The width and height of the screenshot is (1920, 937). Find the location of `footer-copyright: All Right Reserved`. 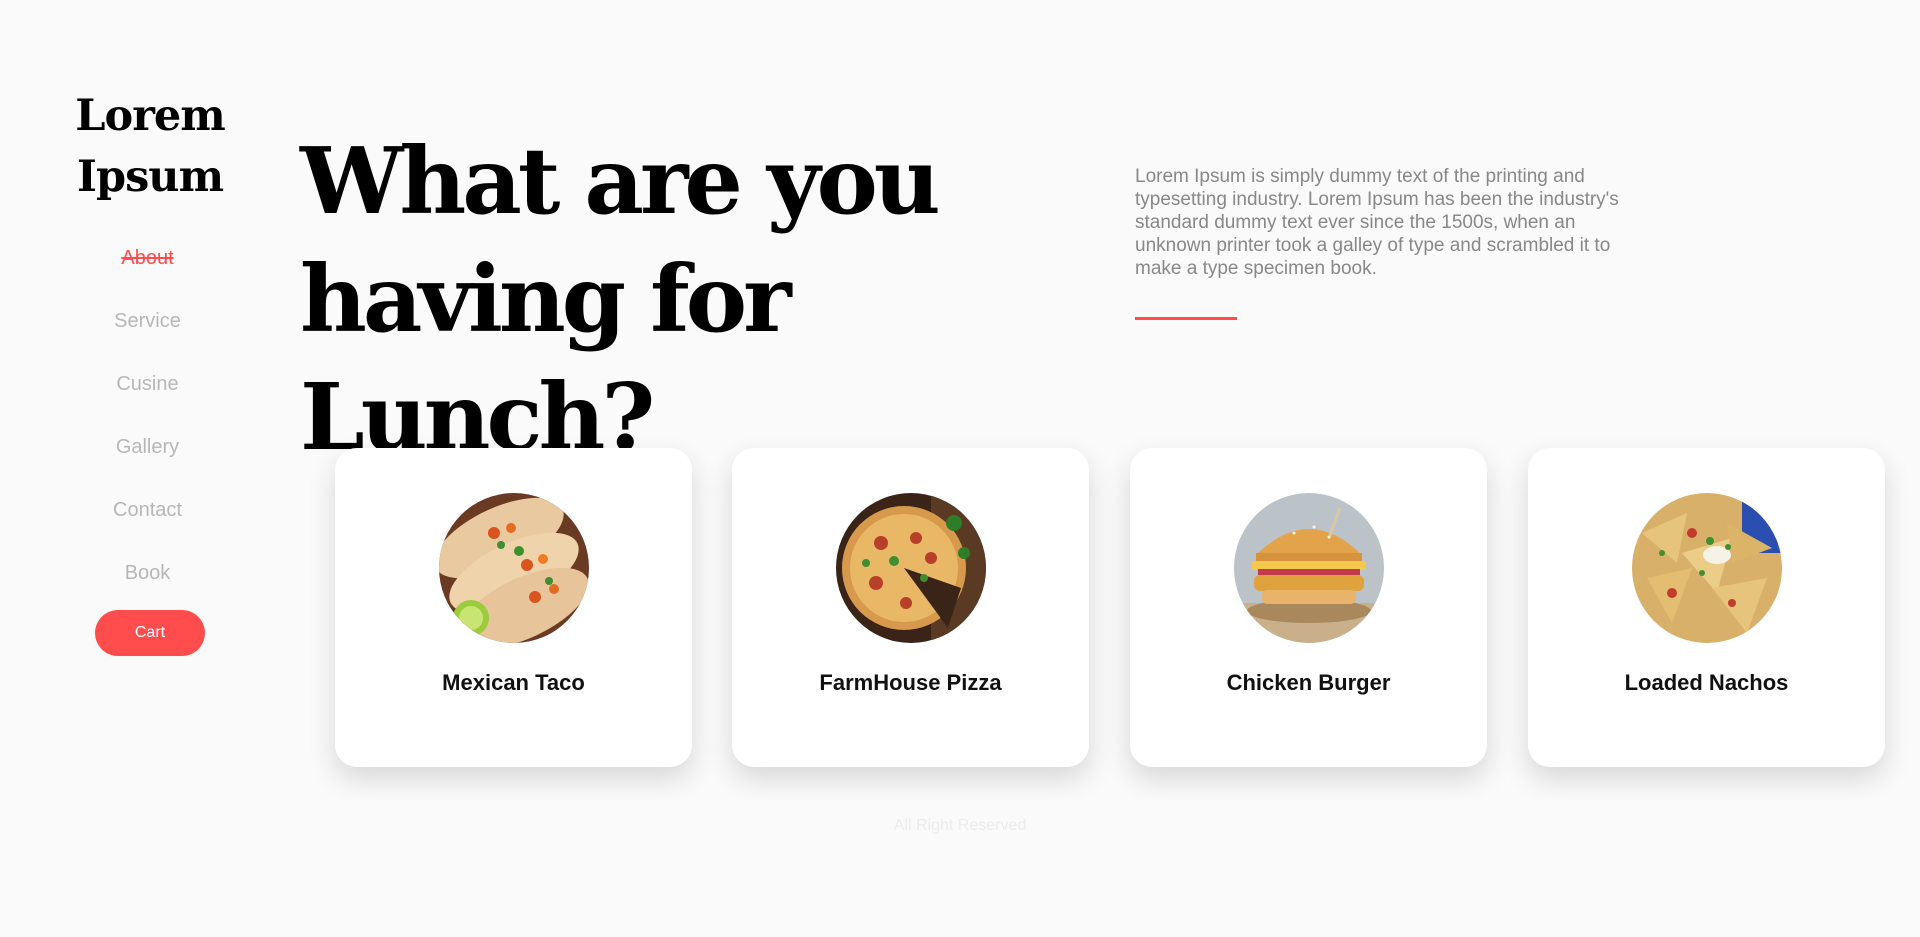

footer-copyright: All Right Reserved is located at coordinates (960, 825).